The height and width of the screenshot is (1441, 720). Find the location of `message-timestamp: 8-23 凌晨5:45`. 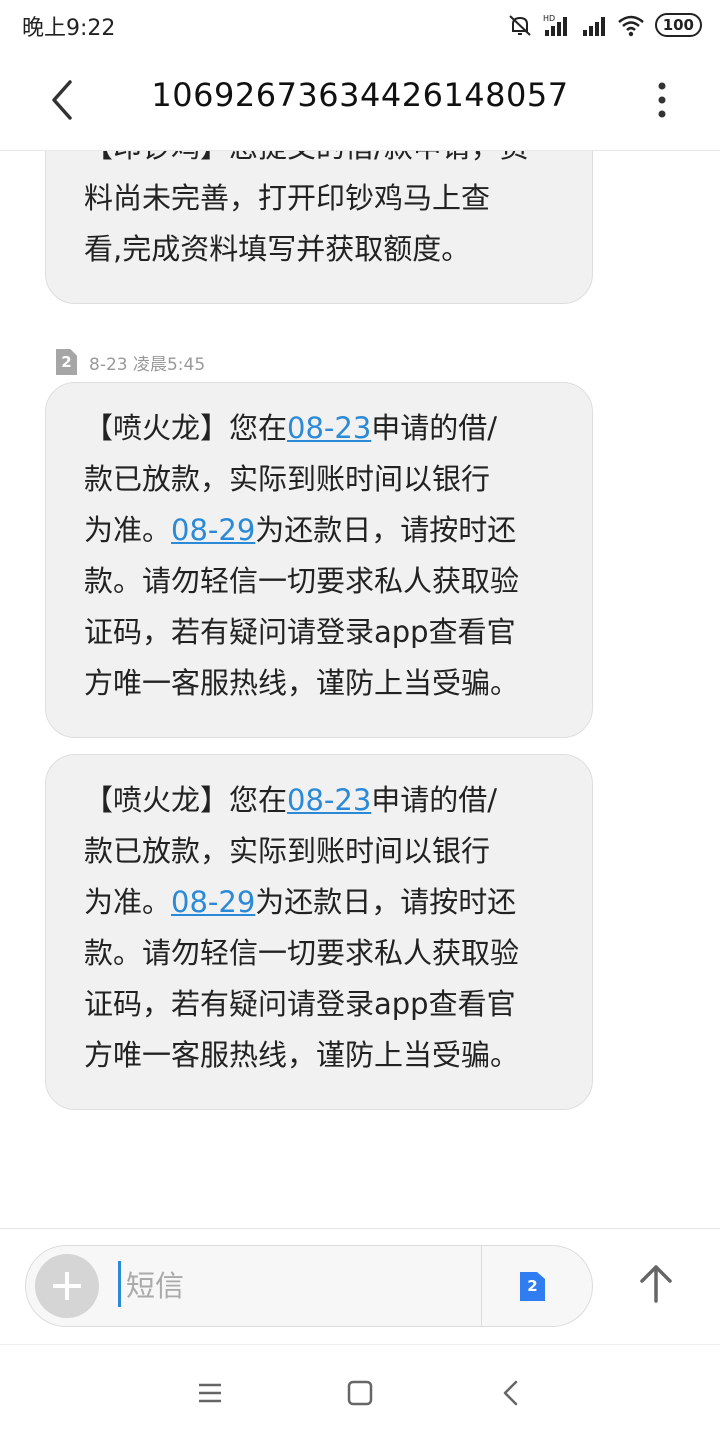

message-timestamp: 8-23 凌晨5:45 is located at coordinates (147, 364).